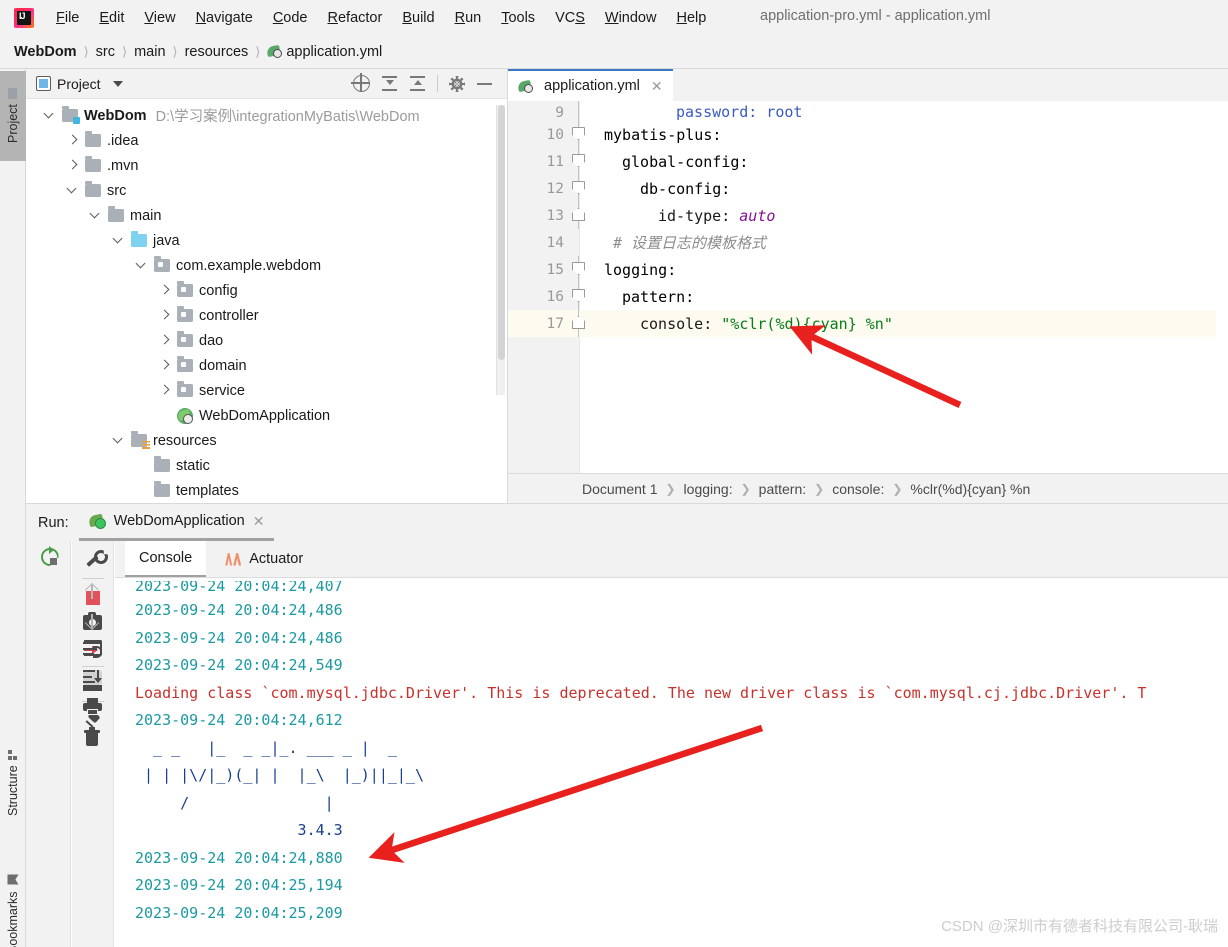 The width and height of the screenshot is (1228, 947). What do you see at coordinates (266, 215) in the screenshot?
I see `tree-node: main` at bounding box center [266, 215].